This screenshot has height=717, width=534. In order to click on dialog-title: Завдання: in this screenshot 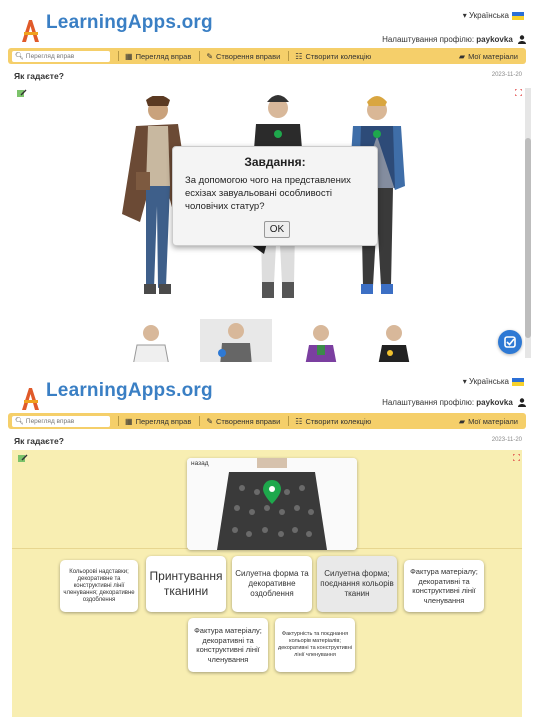, I will do `click(275, 162)`.